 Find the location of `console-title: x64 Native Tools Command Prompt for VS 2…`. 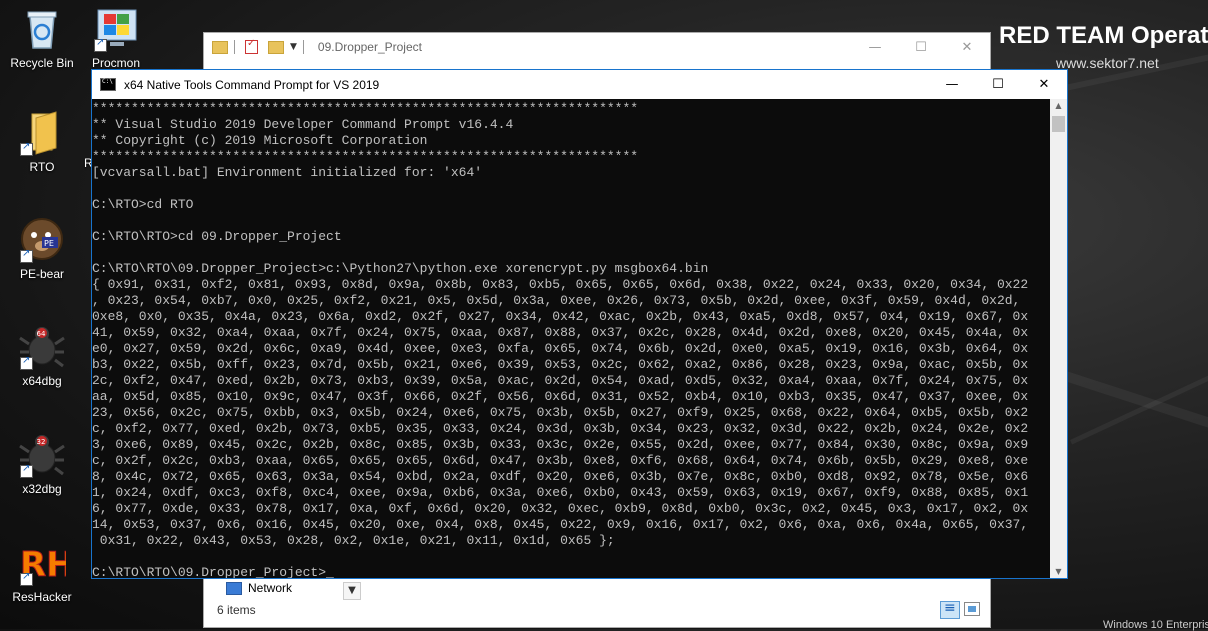

console-title: x64 Native Tools Command Prompt for VS 2… is located at coordinates (252, 84).